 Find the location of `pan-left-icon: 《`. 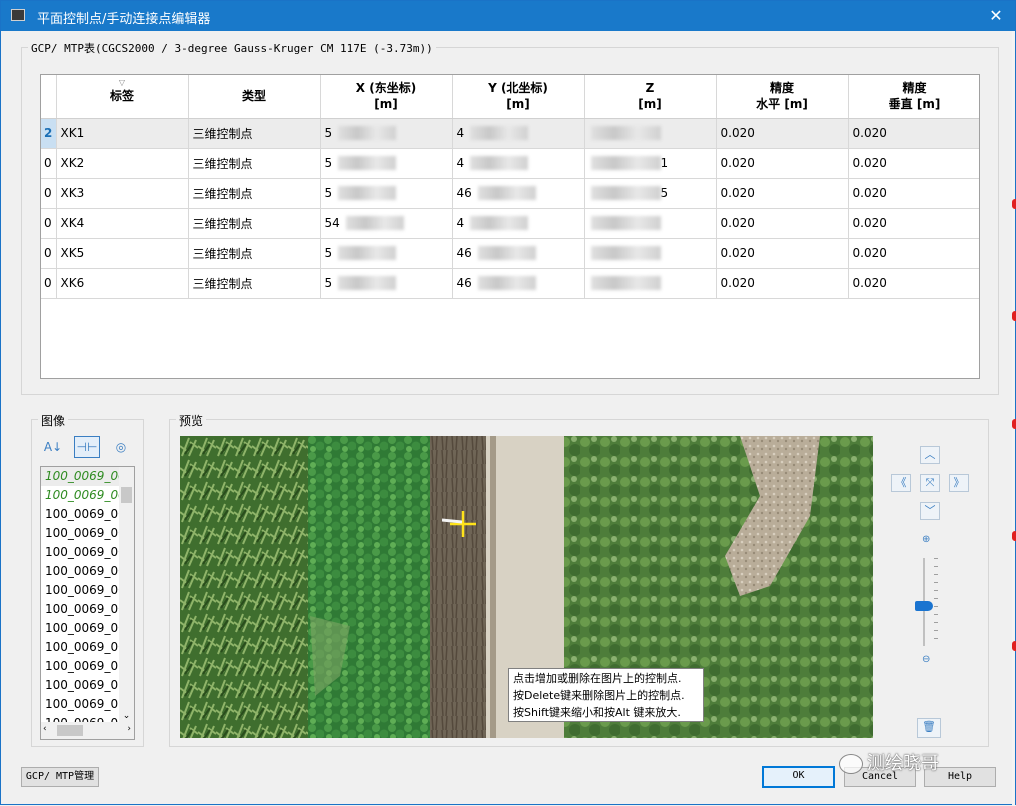

pan-left-icon: 《 is located at coordinates (901, 483).